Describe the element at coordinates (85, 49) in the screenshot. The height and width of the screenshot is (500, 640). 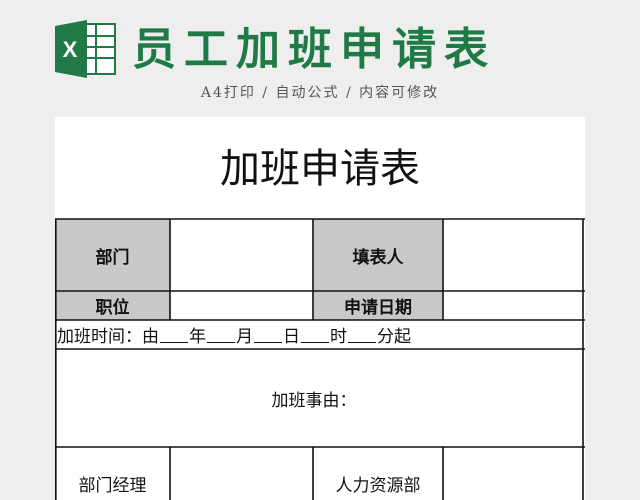
I see `excel-icon: X` at that location.